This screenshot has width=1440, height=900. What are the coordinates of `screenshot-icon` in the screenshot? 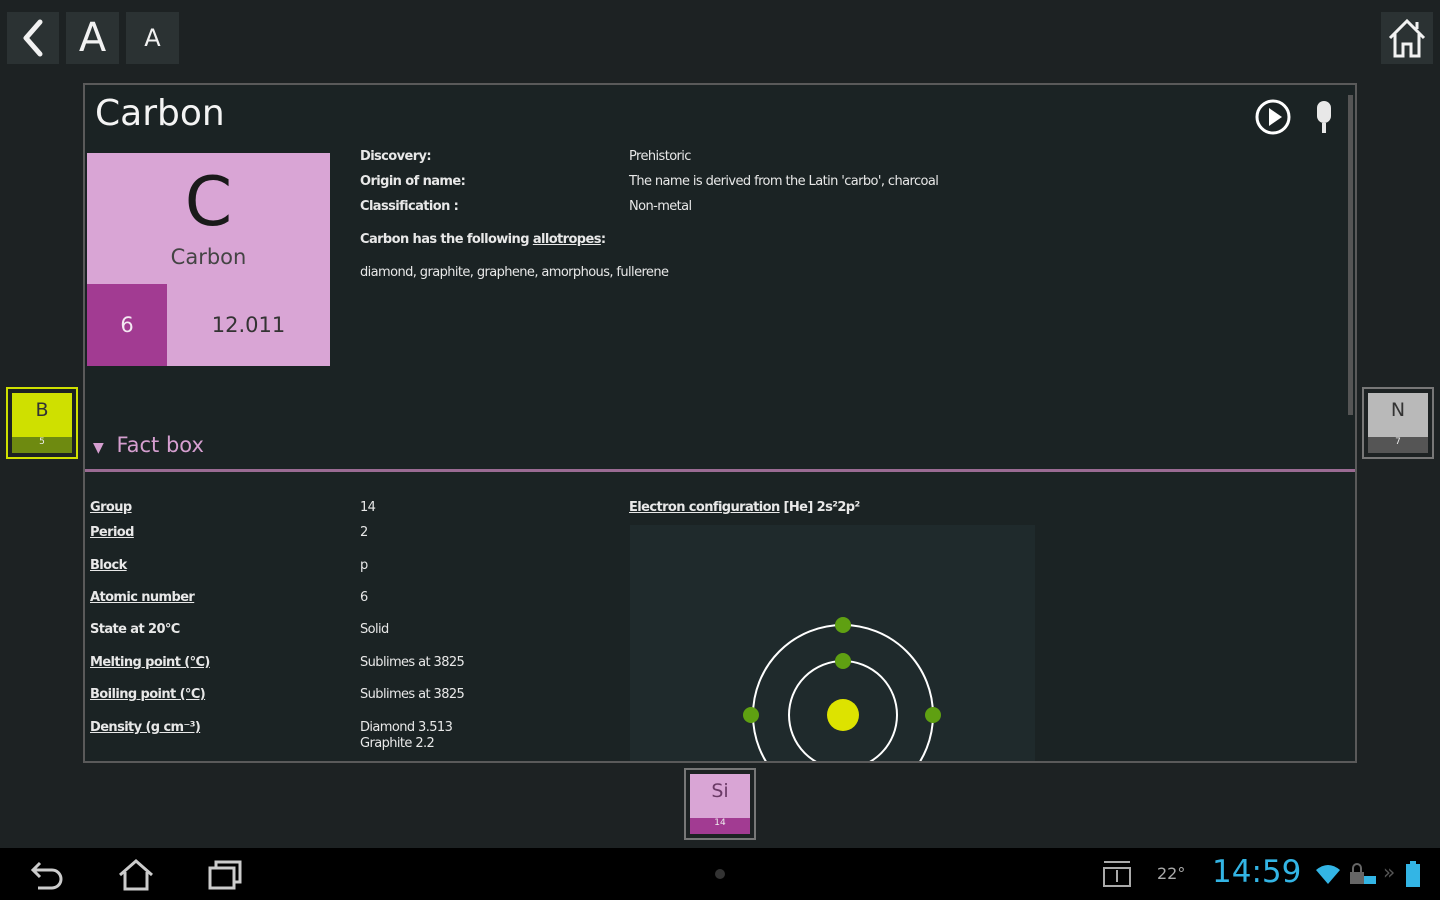 It's located at (1117, 874).